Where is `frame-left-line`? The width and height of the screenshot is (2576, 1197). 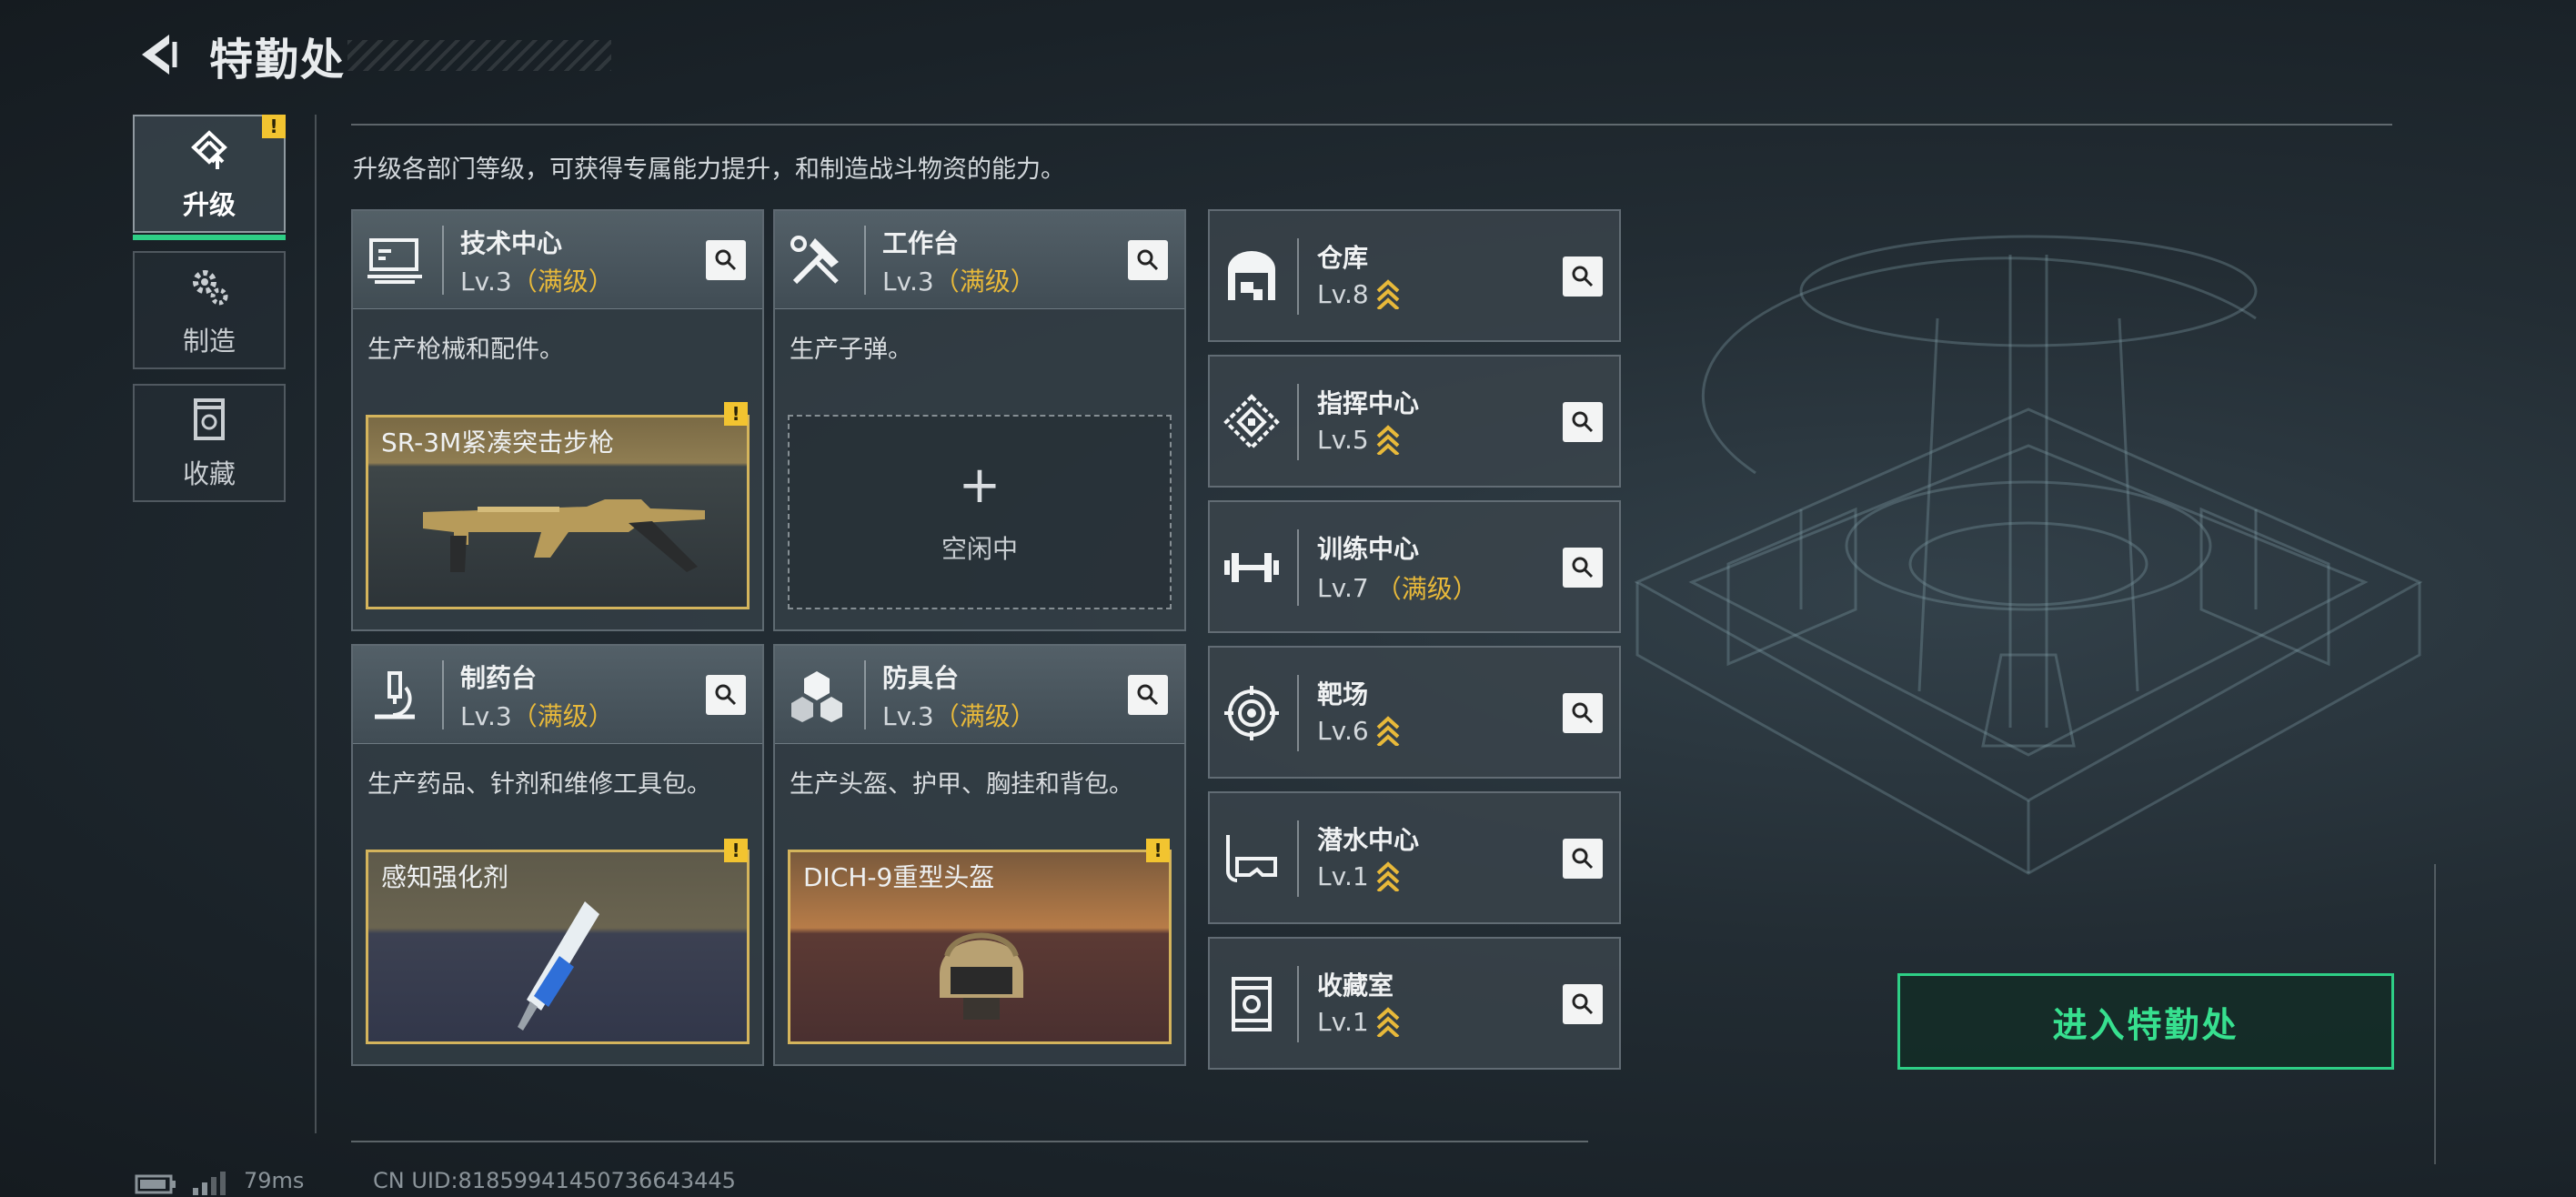
frame-left-line is located at coordinates (316, 624).